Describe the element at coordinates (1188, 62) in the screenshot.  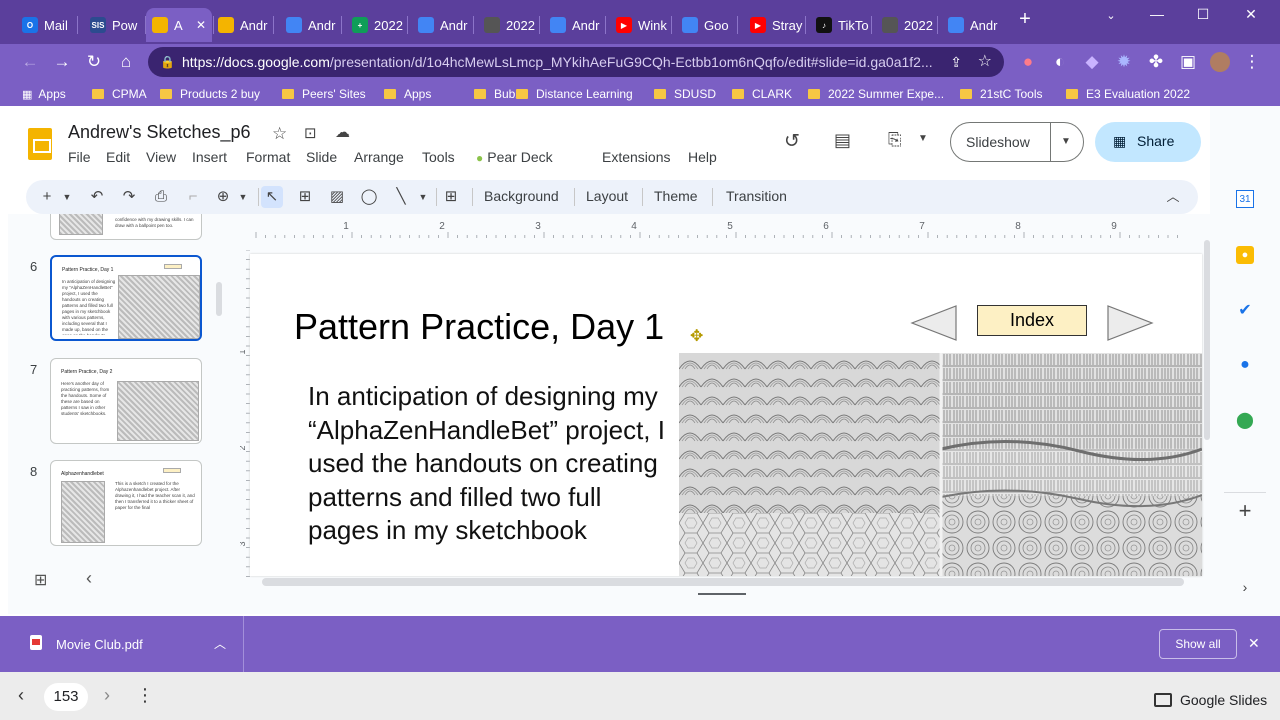
I see `side-panel-icon: ▣` at that location.